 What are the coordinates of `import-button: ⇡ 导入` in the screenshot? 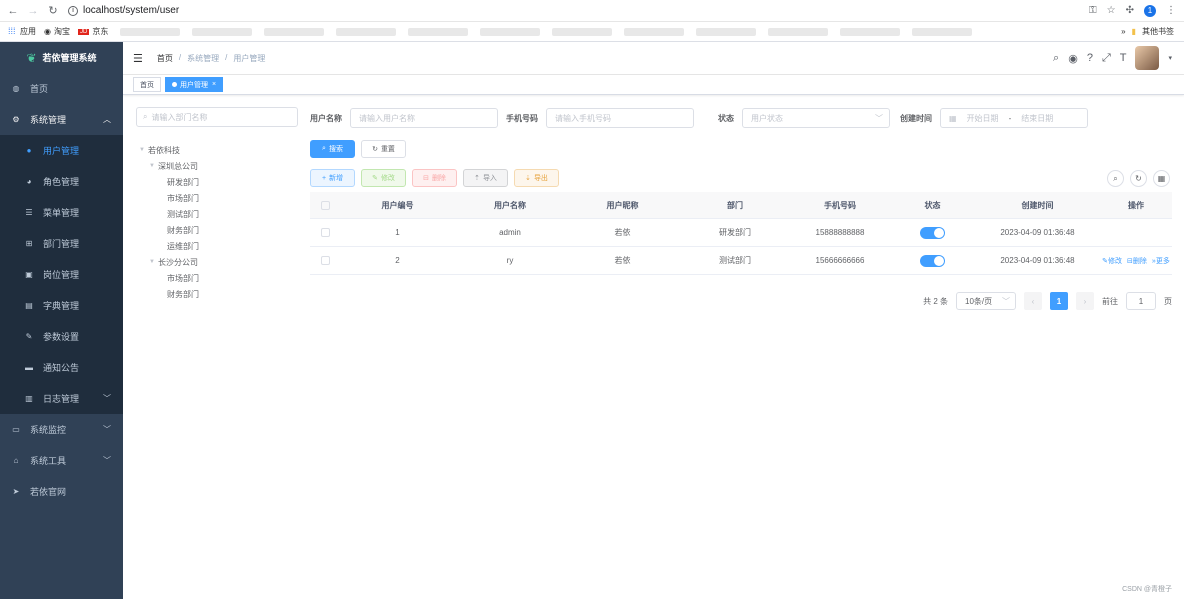 It's located at (485, 178).